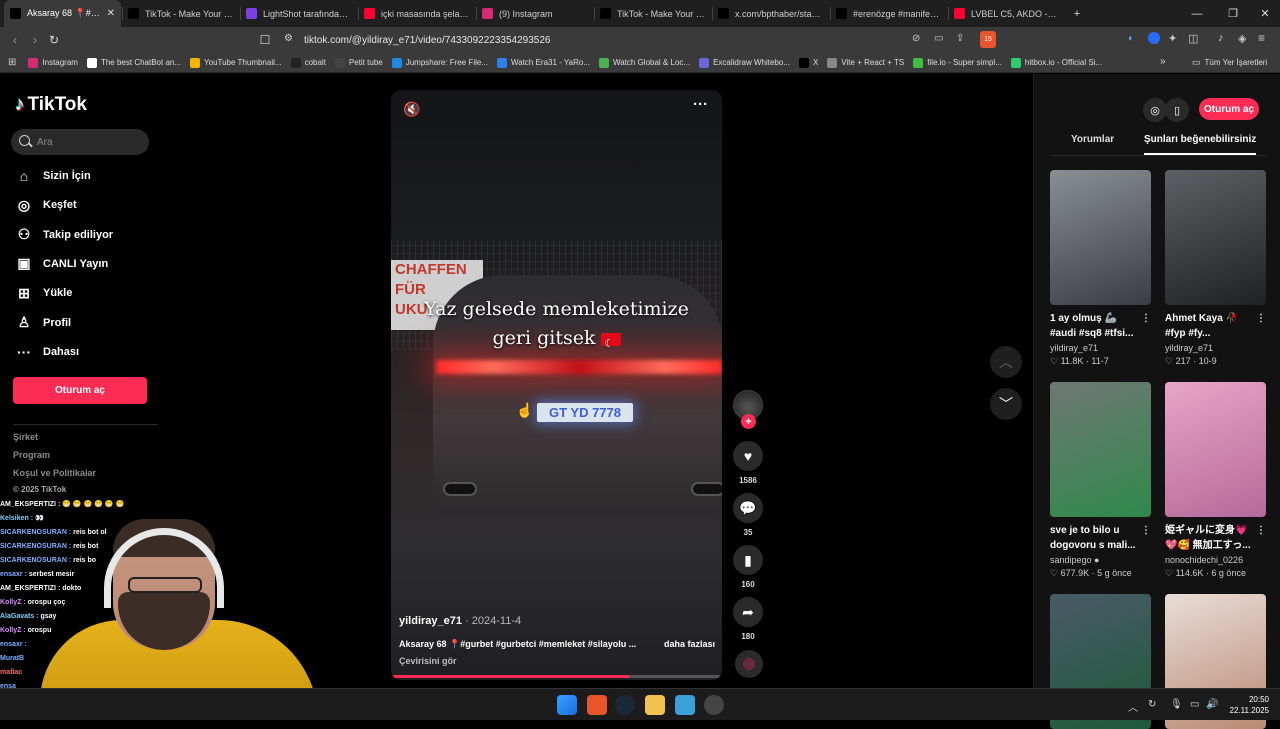  I want to click on steam-icon, so click(625, 705).